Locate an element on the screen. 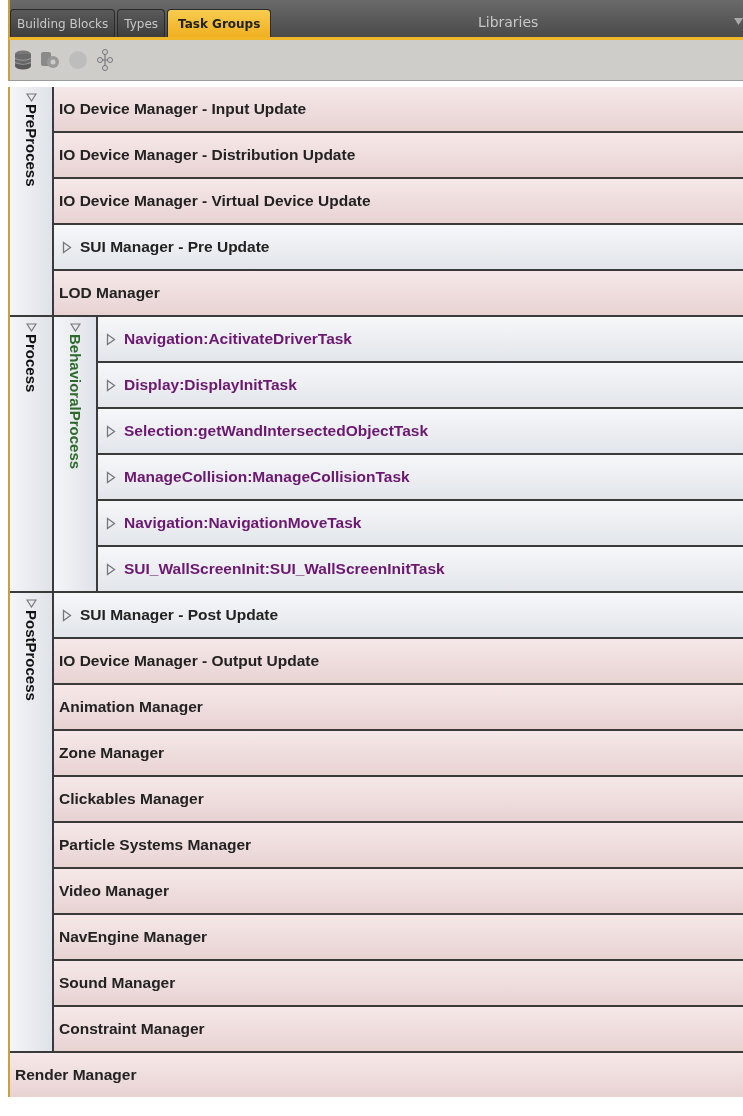 The image size is (743, 1116). tab: Task Groups is located at coordinates (219, 23).